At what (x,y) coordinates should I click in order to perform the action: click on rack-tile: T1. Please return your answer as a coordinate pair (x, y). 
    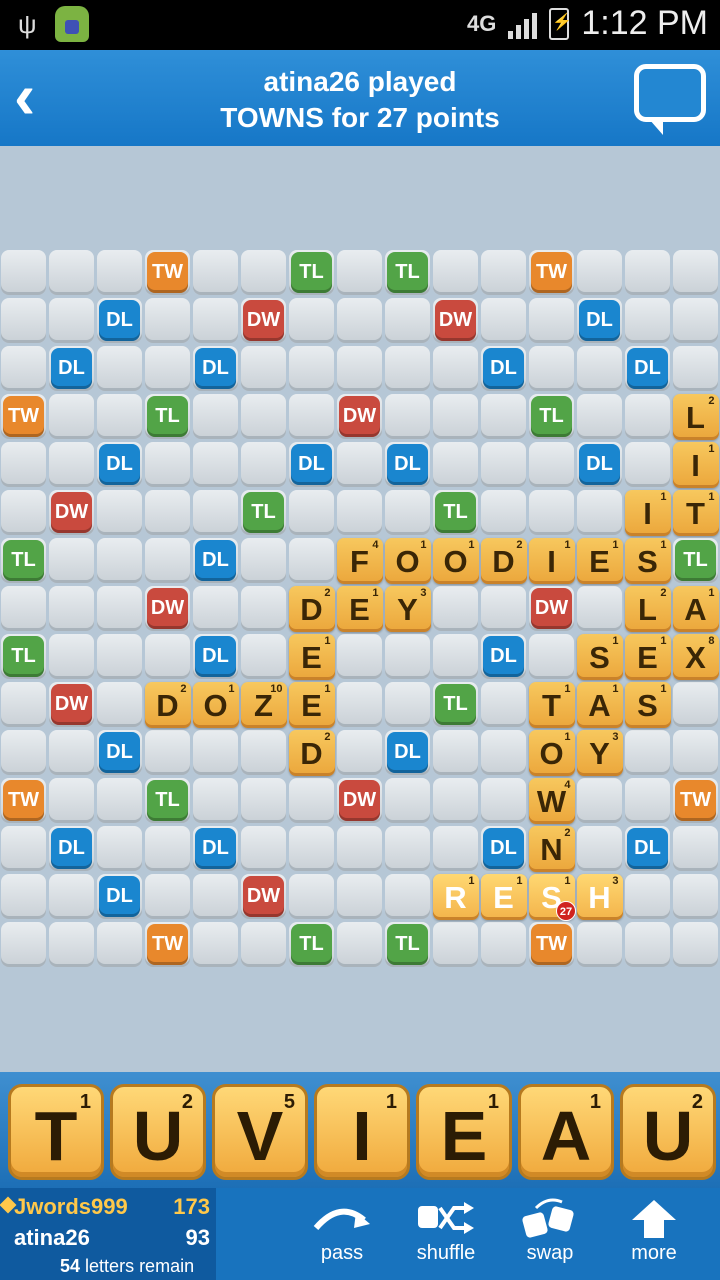
    Looking at the image, I should click on (56, 1132).